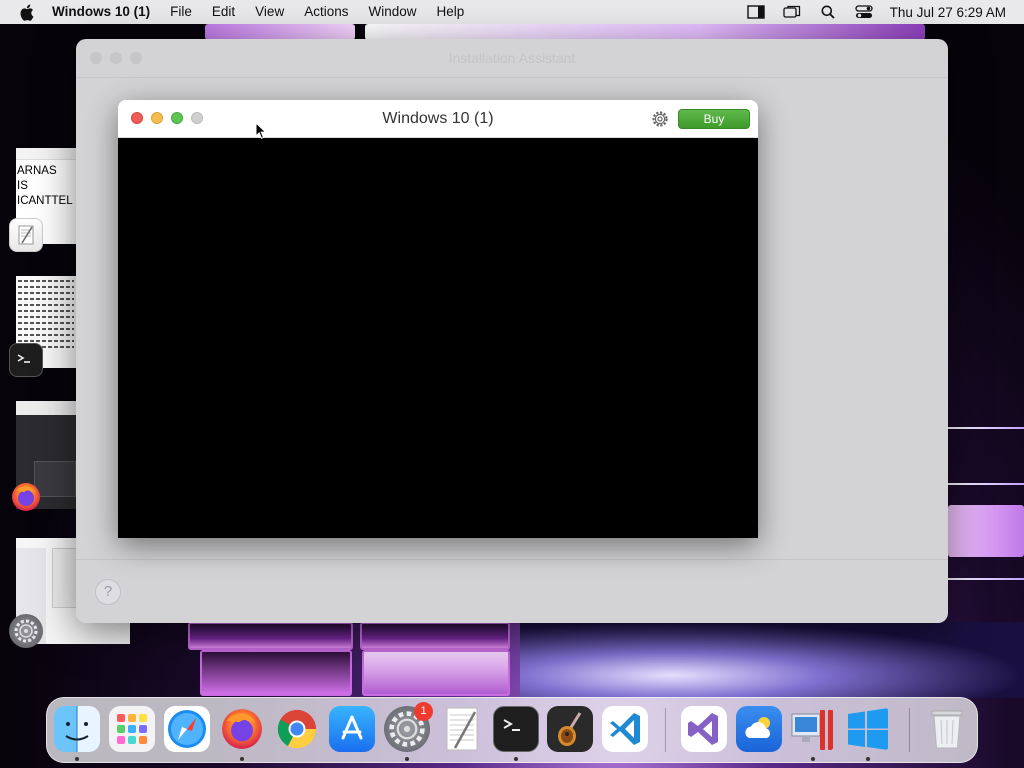 The image size is (1024, 768). Describe the element at coordinates (704, 729) in the screenshot. I see `visual-studio-icon` at that location.